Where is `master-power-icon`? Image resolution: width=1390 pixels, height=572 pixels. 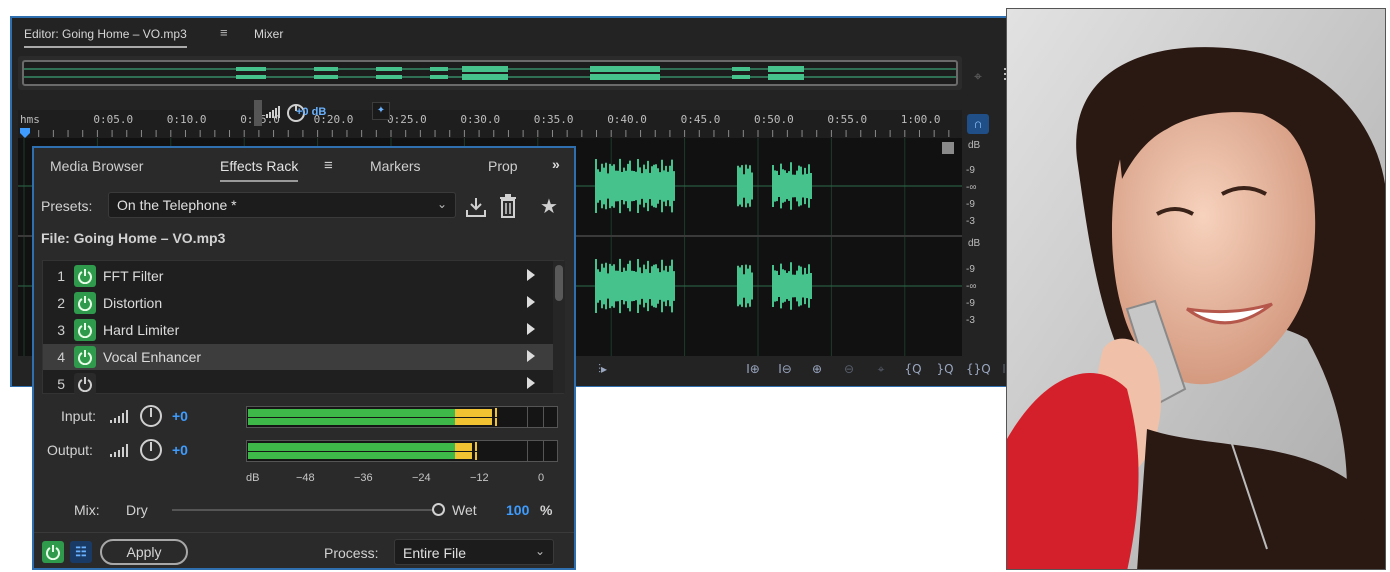
master-power-icon is located at coordinates (53, 552).